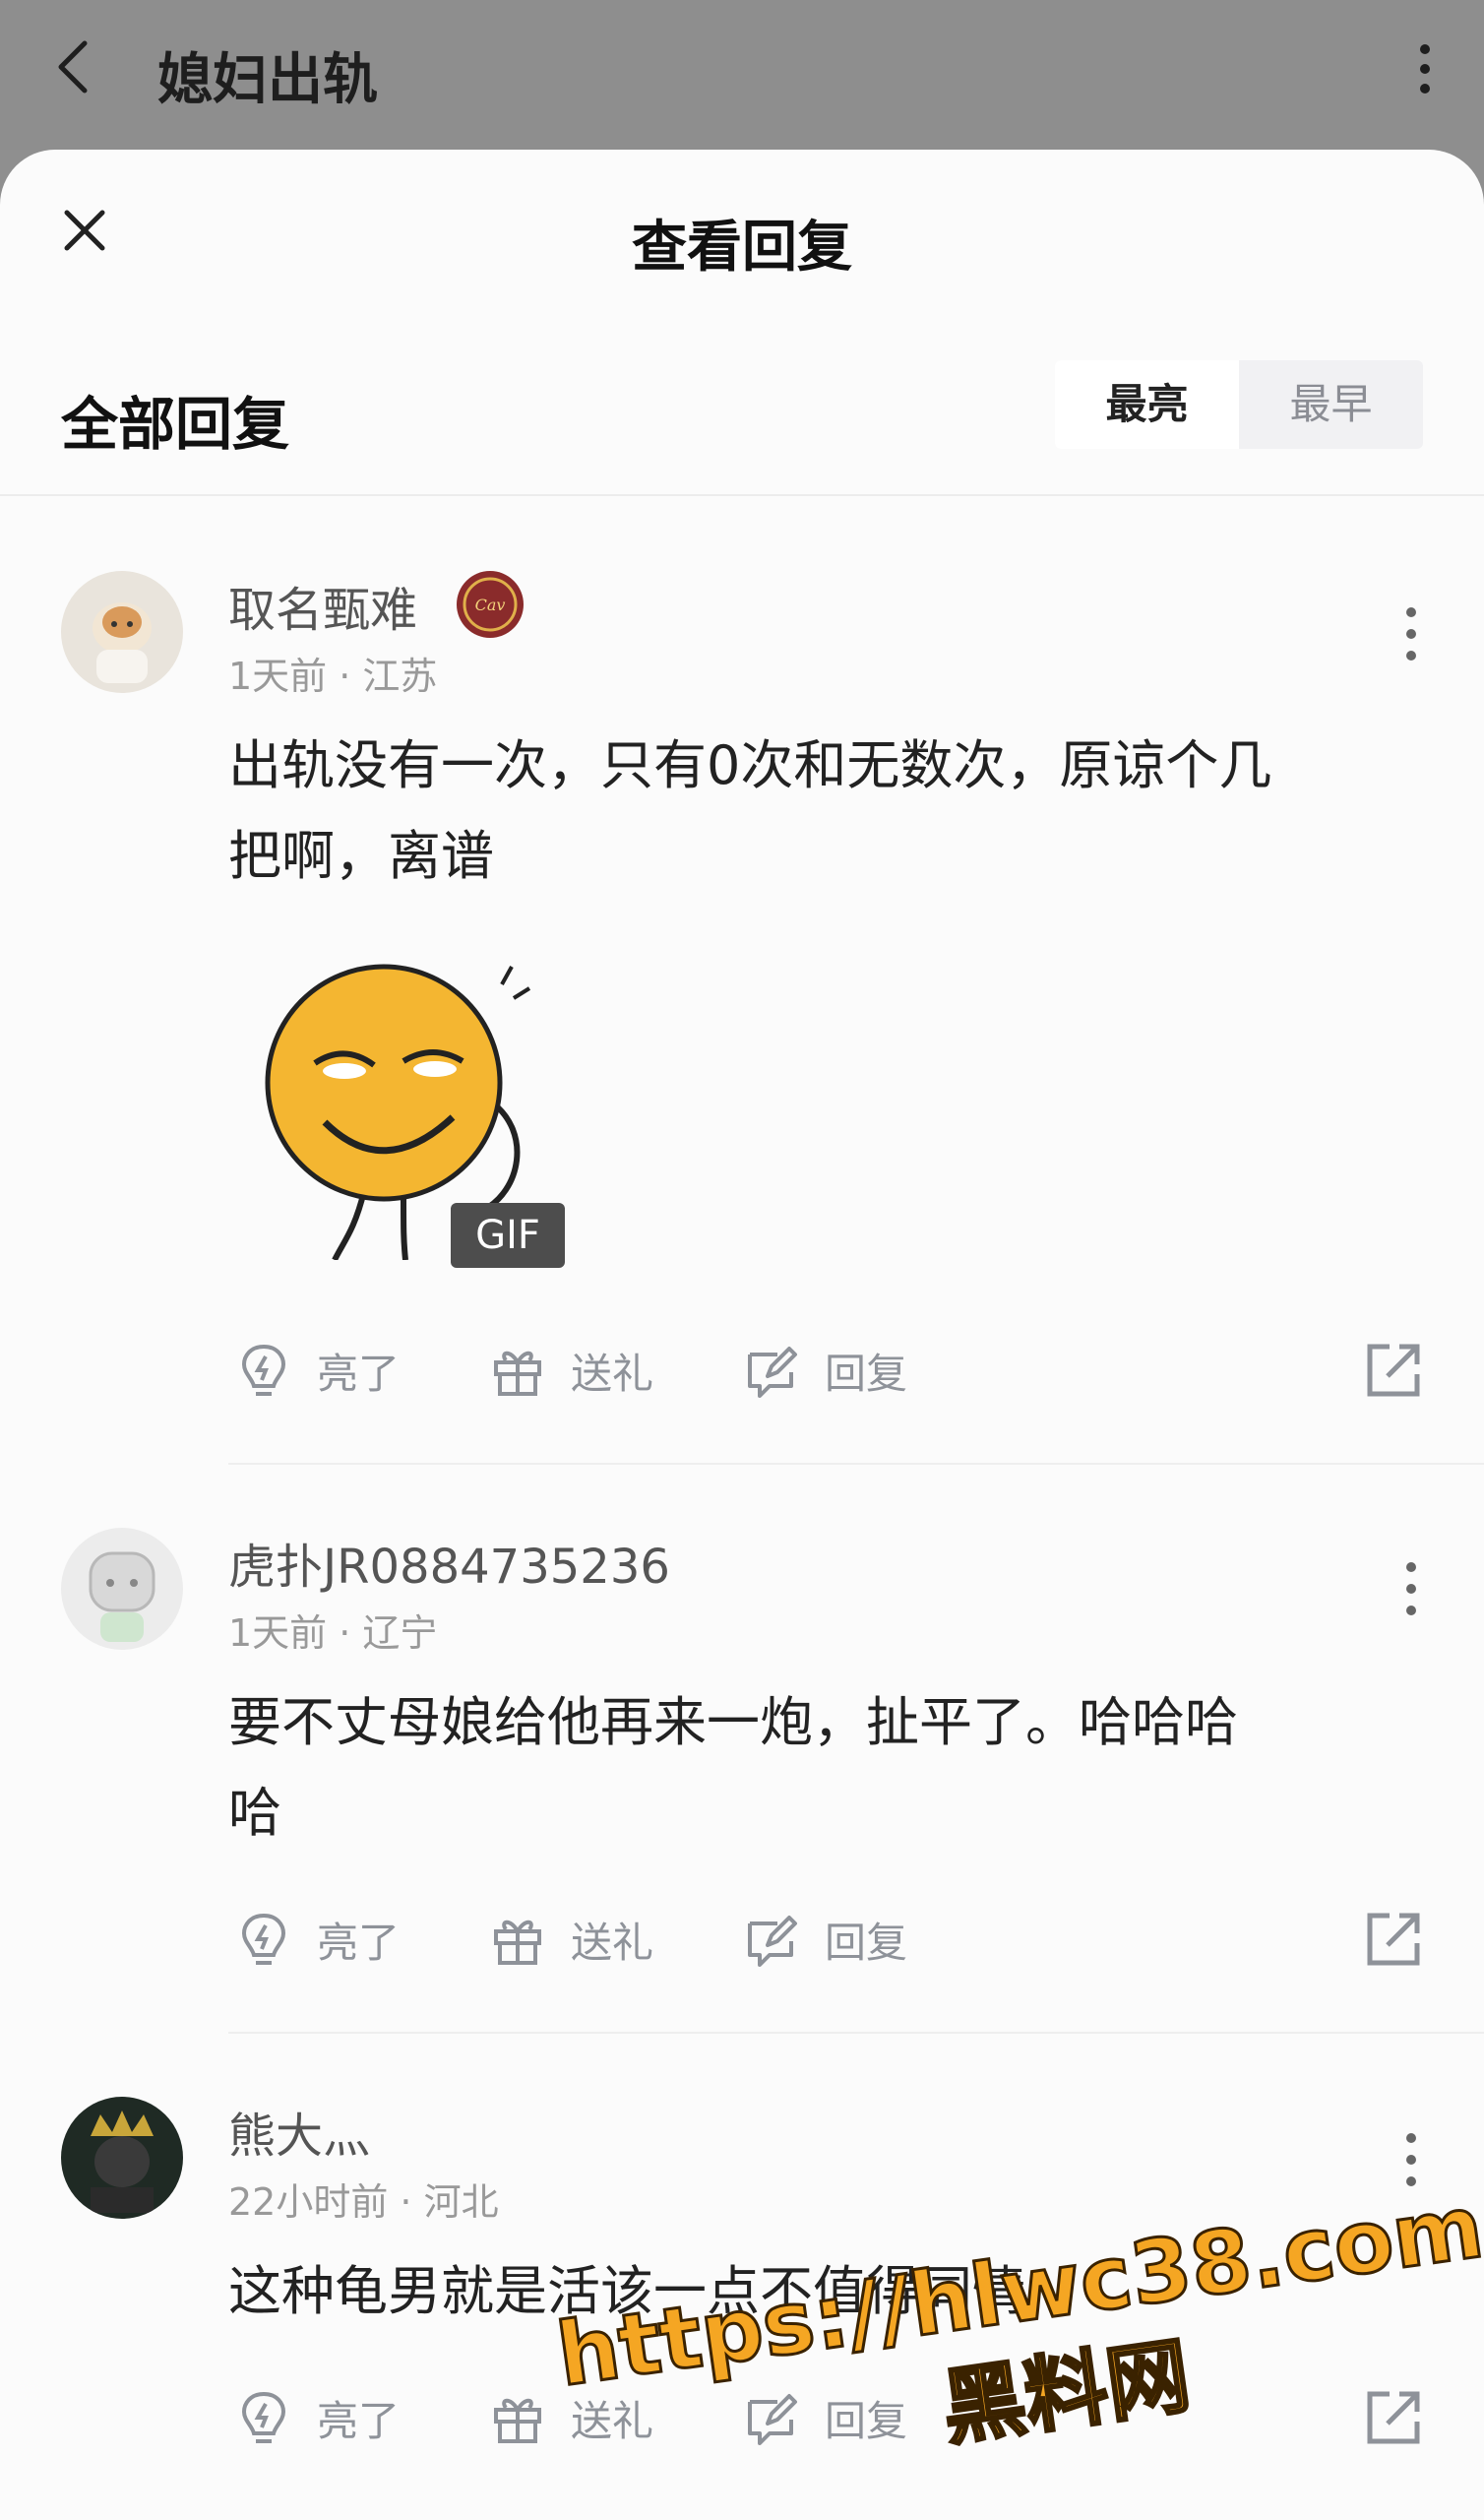  I want to click on section-title: 全部回复, so click(175, 424).